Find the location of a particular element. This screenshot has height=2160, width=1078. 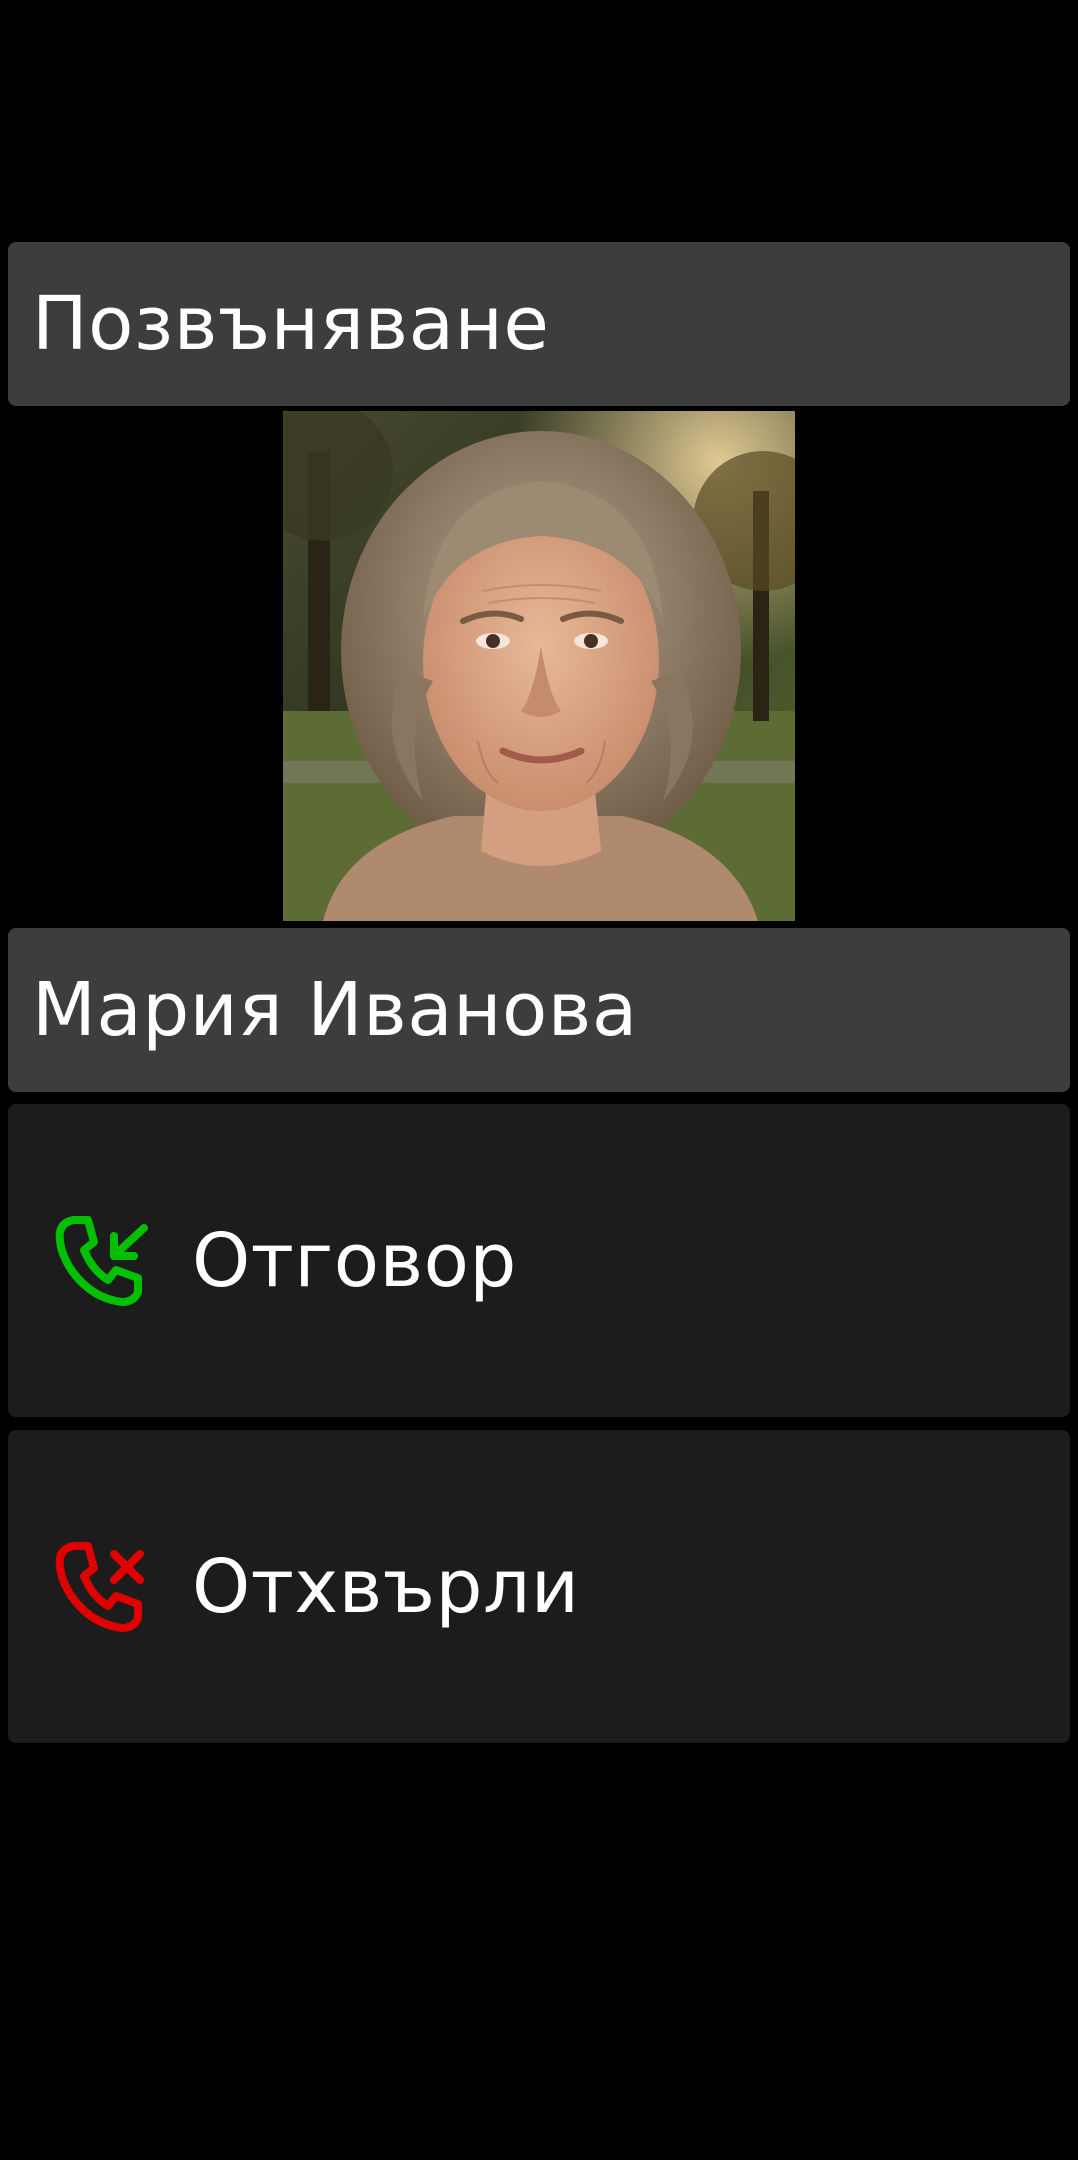

screen-title: Позвъняване is located at coordinates (291, 324).